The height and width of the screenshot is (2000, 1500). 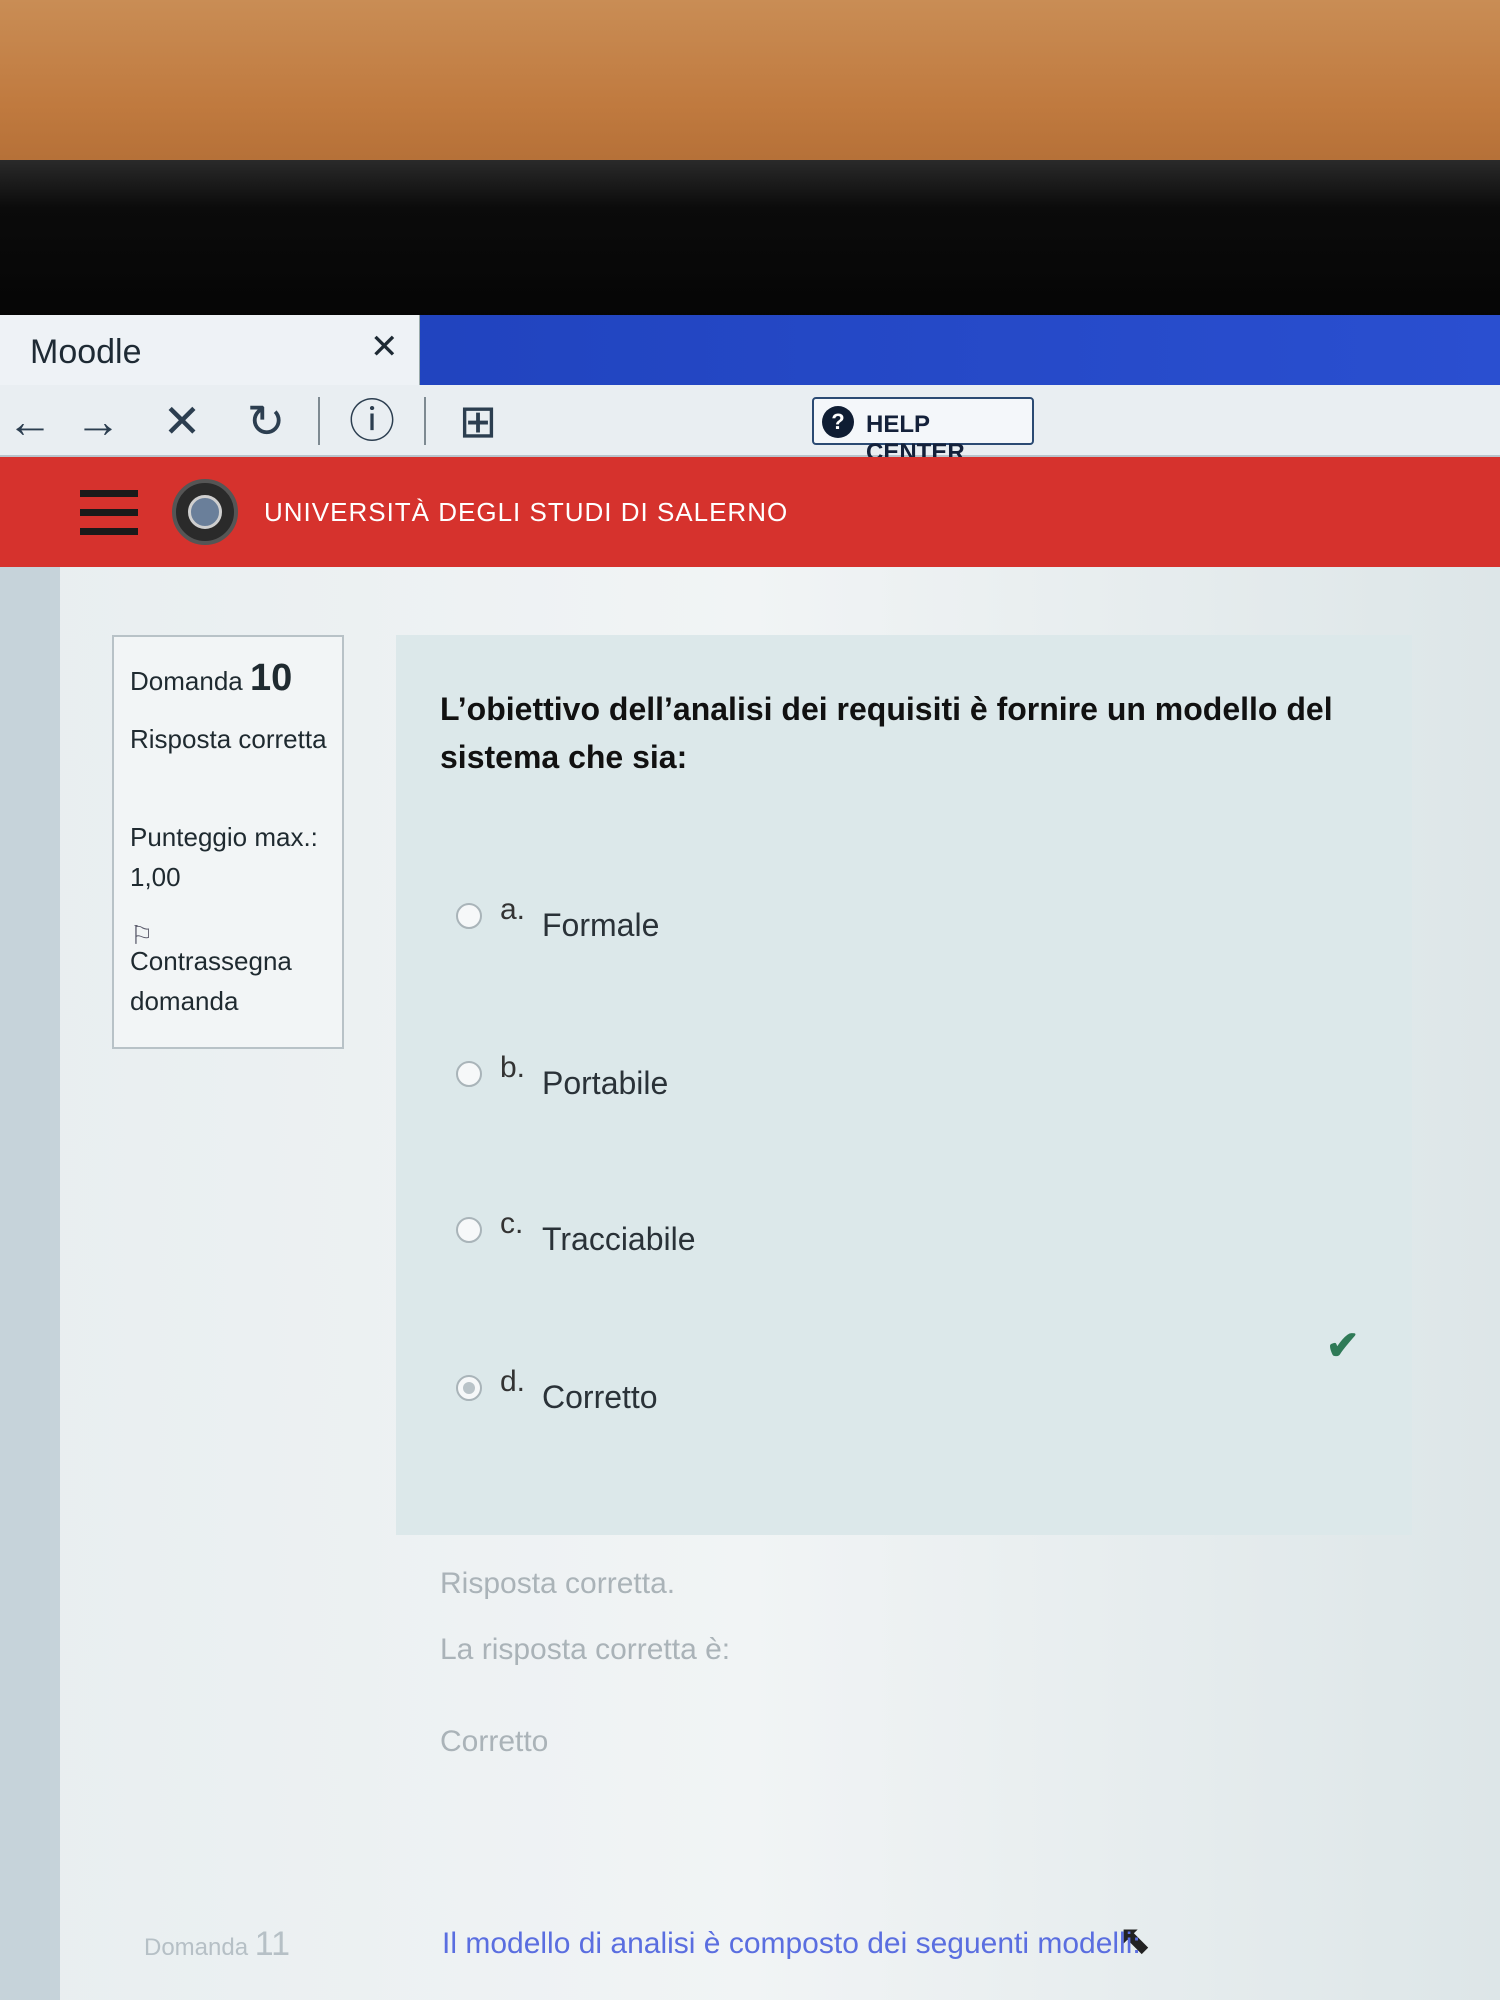 What do you see at coordinates (619, 1239) in the screenshot?
I see `option-label: Tracciabile` at bounding box center [619, 1239].